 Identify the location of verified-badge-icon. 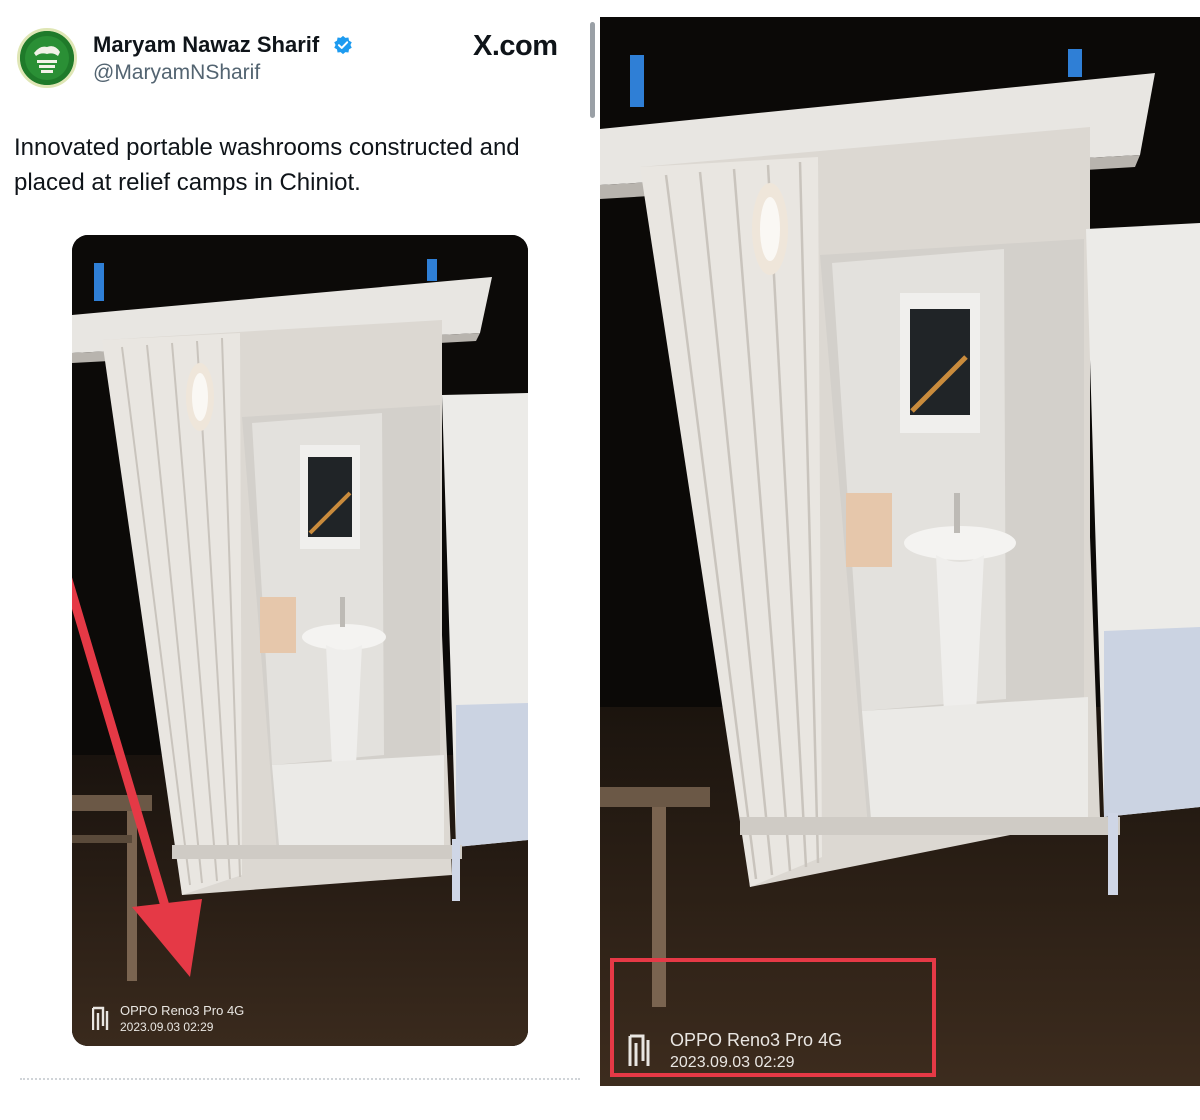
(343, 45).